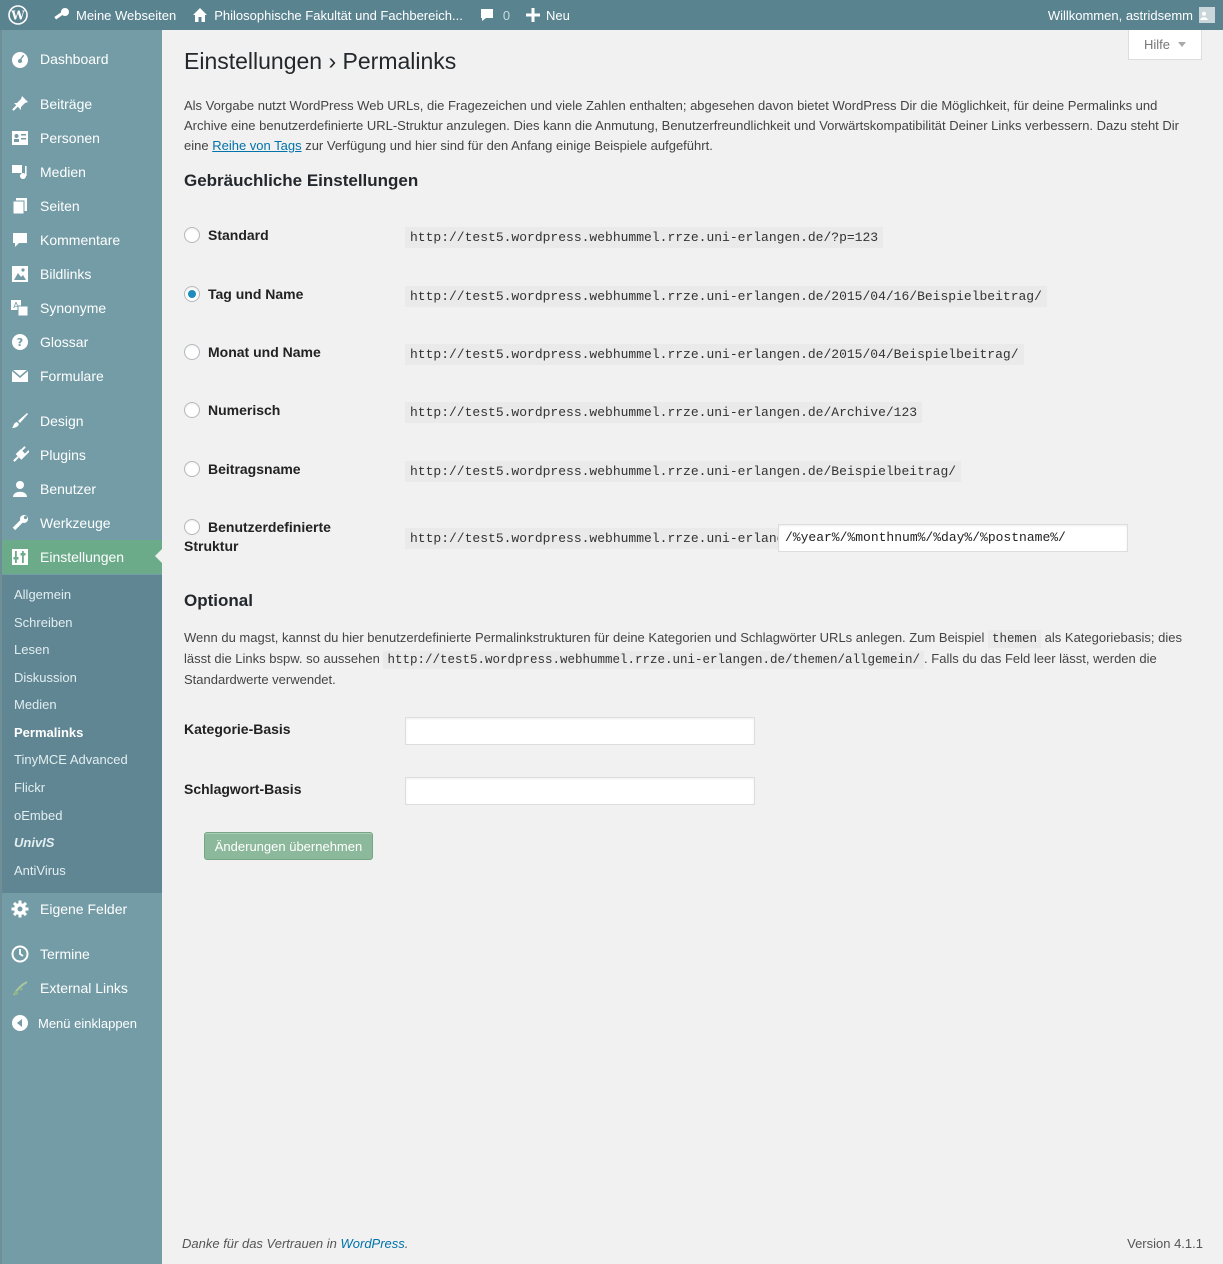  What do you see at coordinates (62, 421) in the screenshot?
I see `menu-label: Design` at bounding box center [62, 421].